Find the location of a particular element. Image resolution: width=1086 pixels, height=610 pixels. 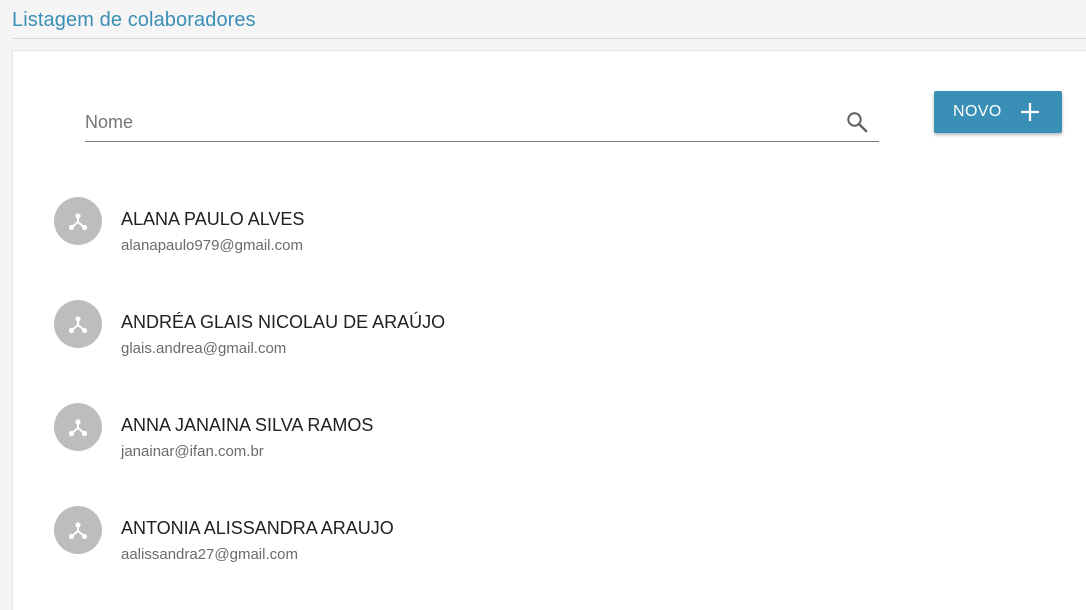

page-header: Listagem de colaboradores is located at coordinates (543, 20).